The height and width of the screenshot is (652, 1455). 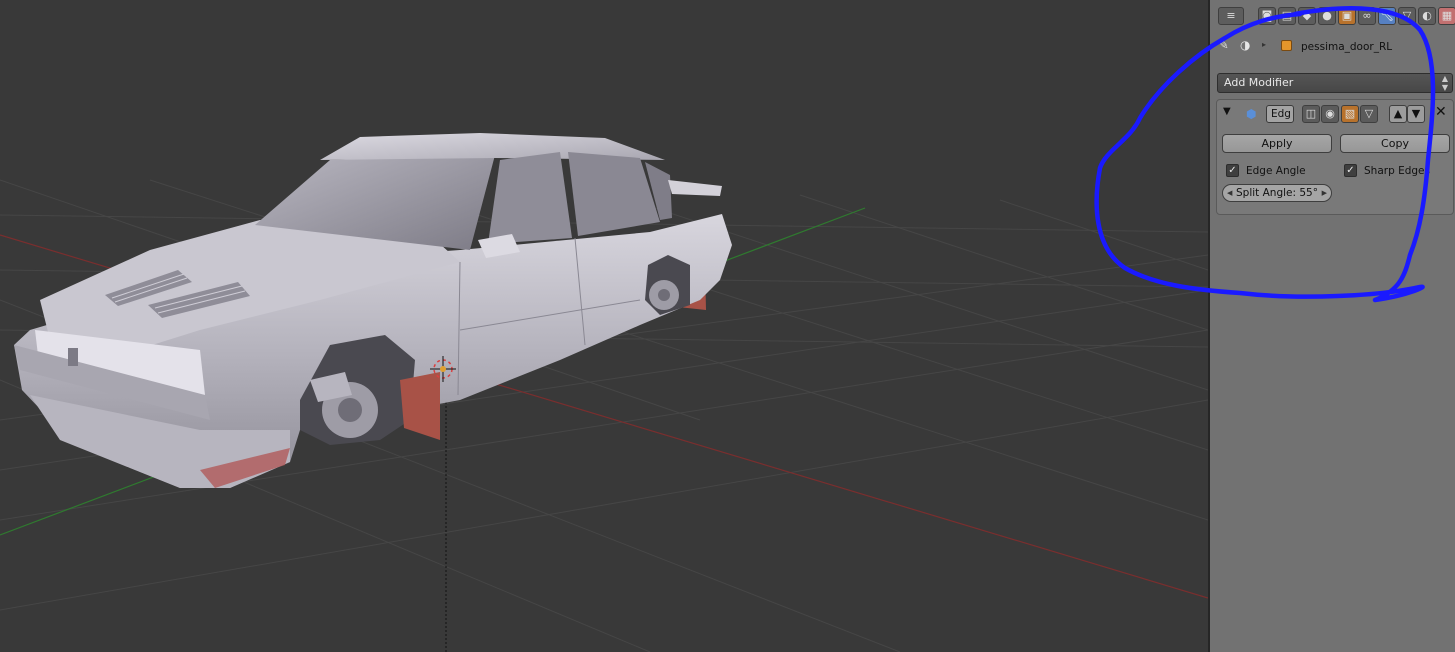 I want to click on show-on-cage-icon: ▽, so click(x=1369, y=114).